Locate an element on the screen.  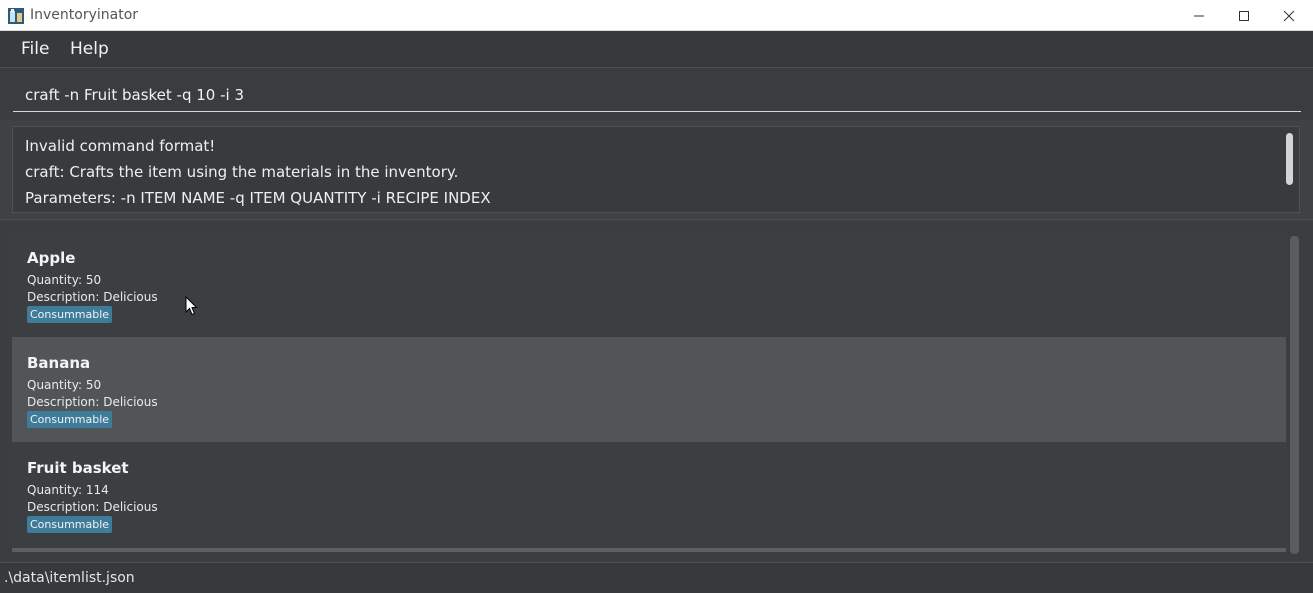
result-scrollbar is located at coordinates (1289, 159).